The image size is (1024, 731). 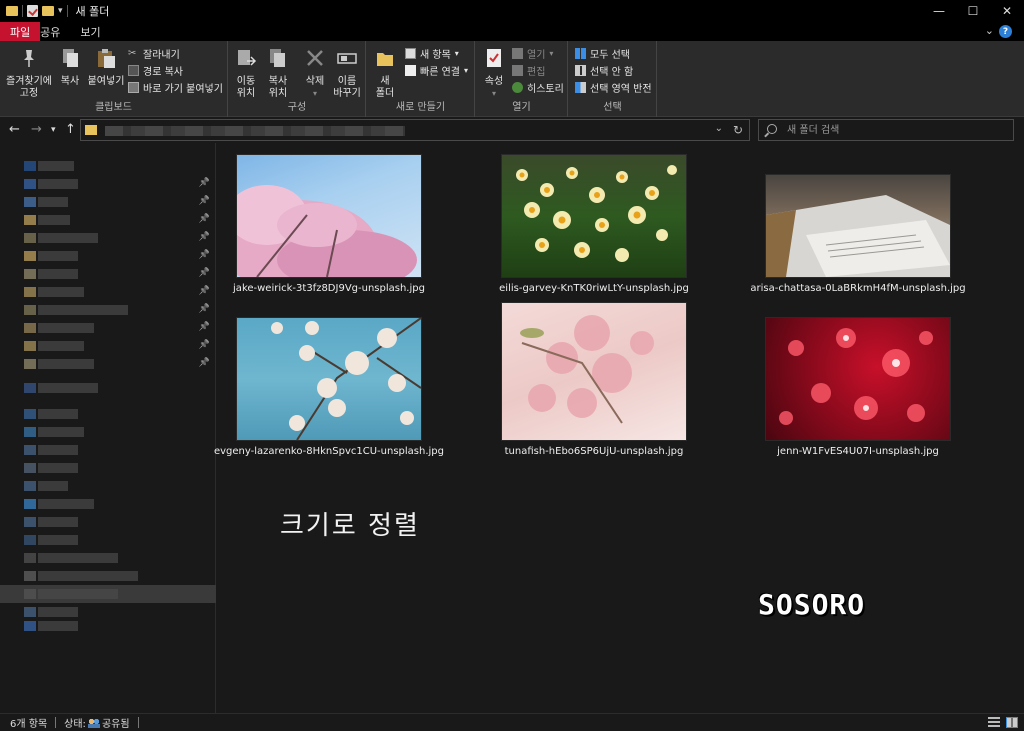 What do you see at coordinates (432, 53) in the screenshot?
I see `new-item-button: 새 항목 ▾` at bounding box center [432, 53].